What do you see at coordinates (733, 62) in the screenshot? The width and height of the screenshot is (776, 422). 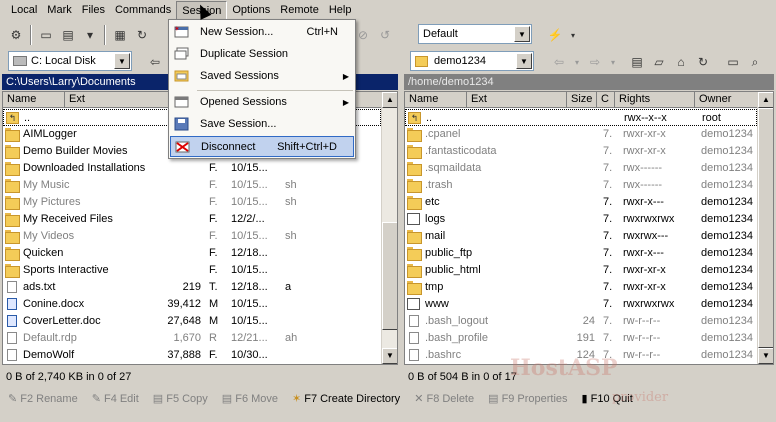 I see `open-directory-icon: ▭` at bounding box center [733, 62].